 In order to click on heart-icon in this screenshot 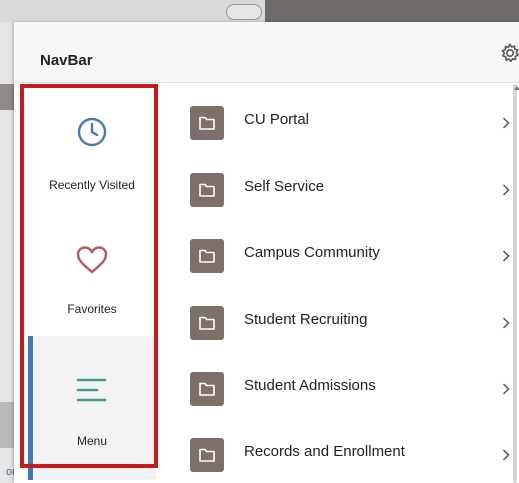, I will do `click(92, 260)`.